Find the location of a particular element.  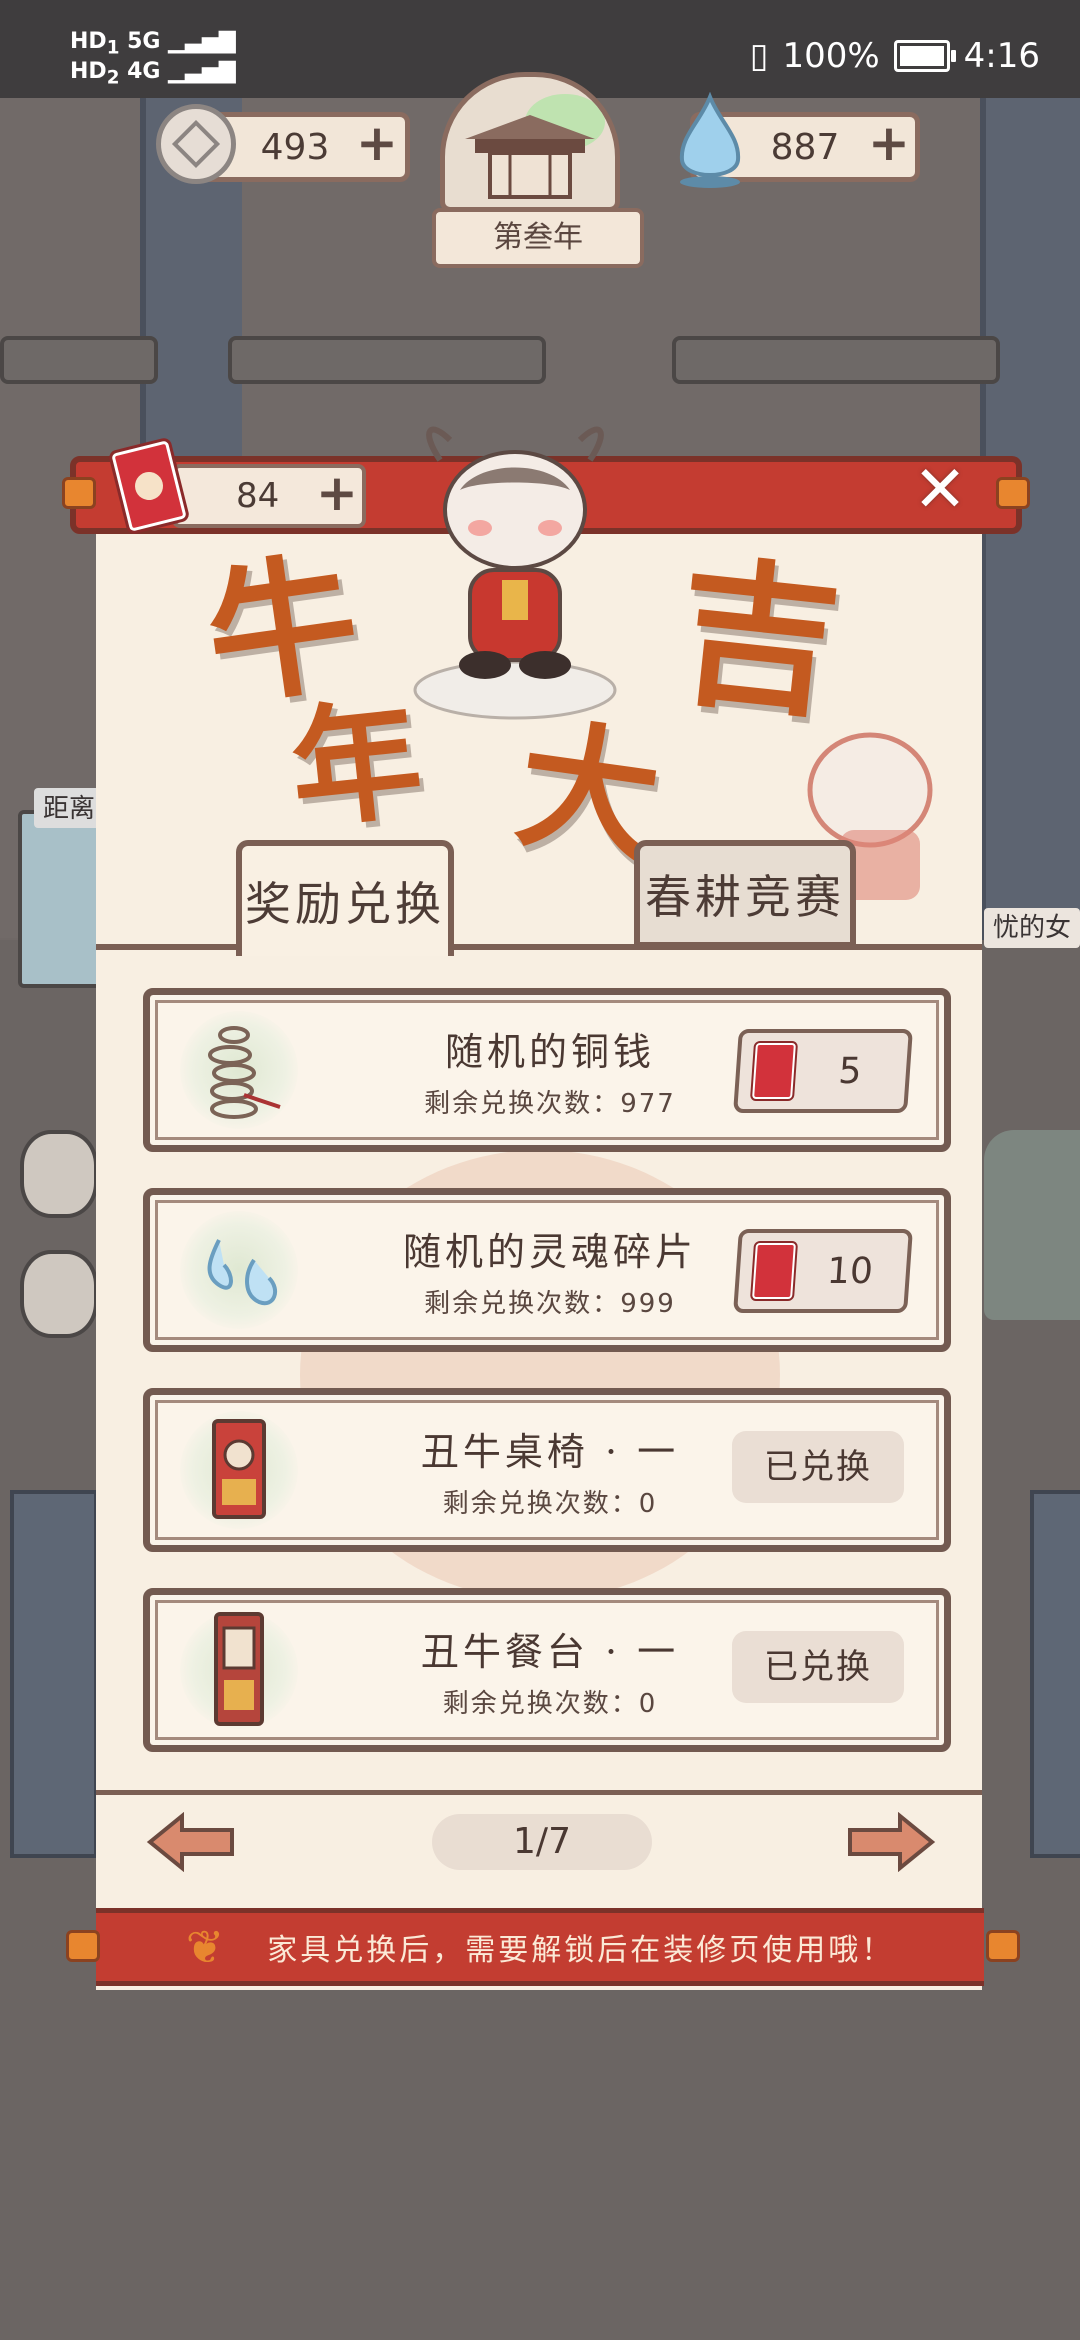

soul-drop-icon is located at coordinates (710, 141).